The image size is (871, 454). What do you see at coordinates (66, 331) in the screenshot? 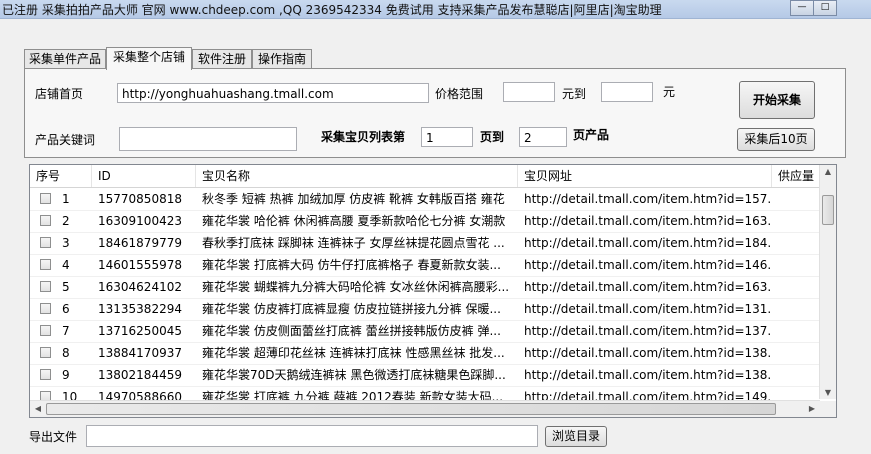
I see `row-number: 7` at bounding box center [66, 331].